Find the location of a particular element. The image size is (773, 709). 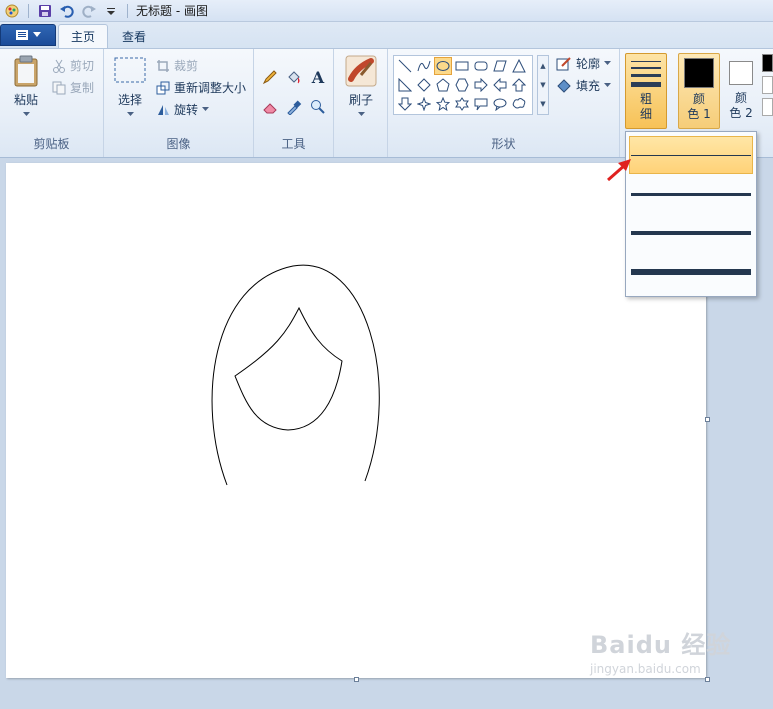

shapes-gallery is located at coordinates (463, 85).